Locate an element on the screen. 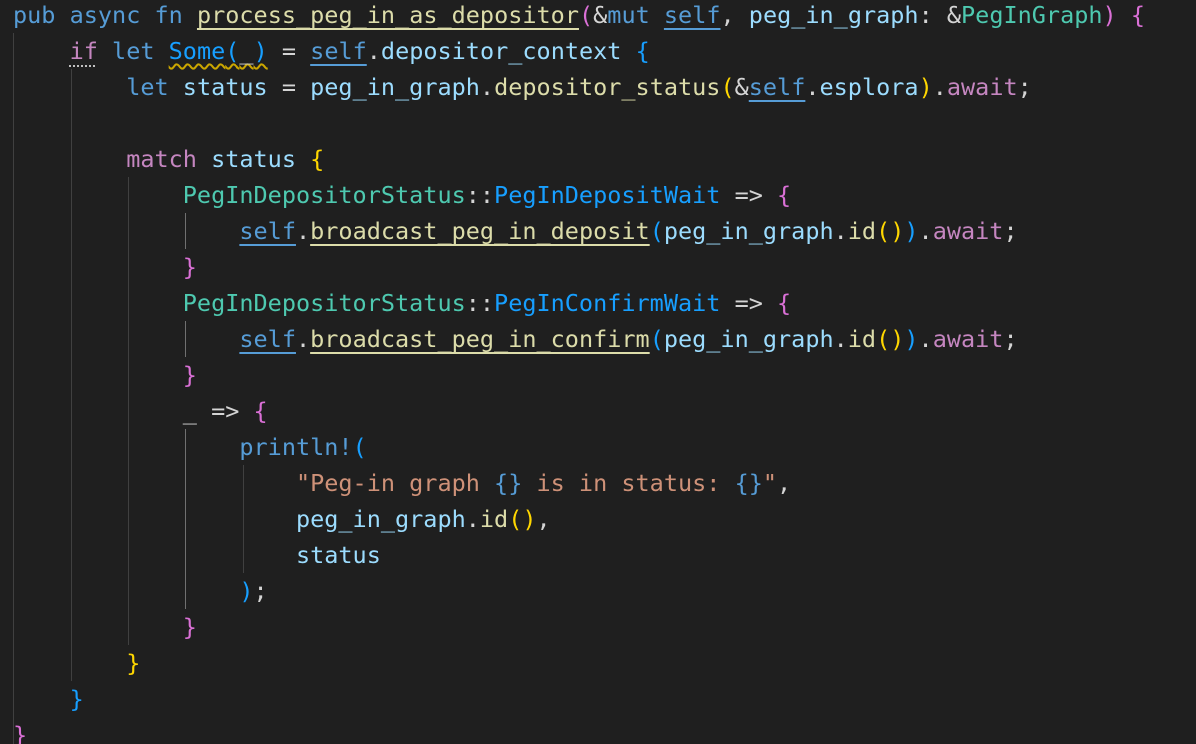  code-token: broadcast_peg_in_deposit is located at coordinates (480, 231).